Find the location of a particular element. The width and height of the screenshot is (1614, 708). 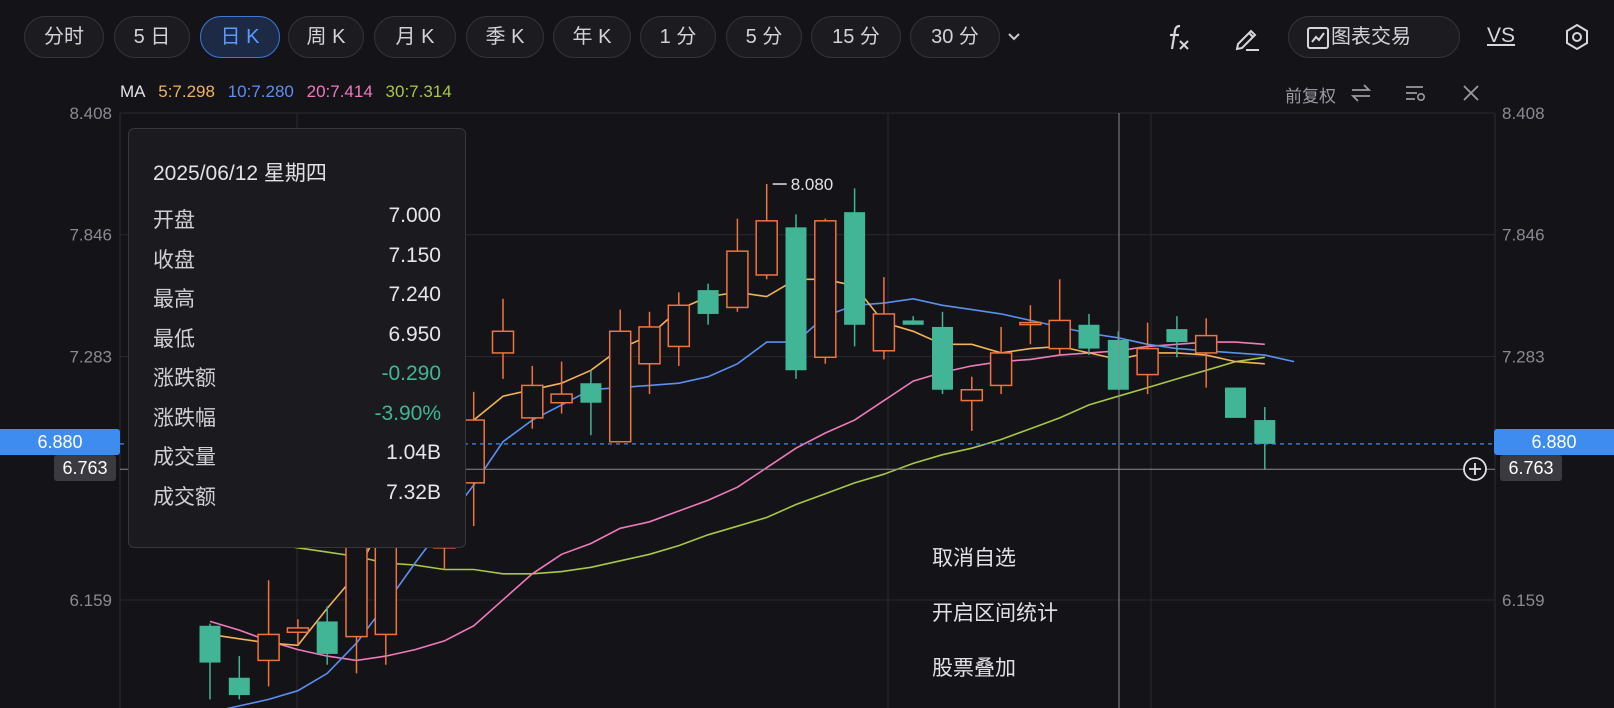

tooltip-value: 7.240 is located at coordinates (414, 294).